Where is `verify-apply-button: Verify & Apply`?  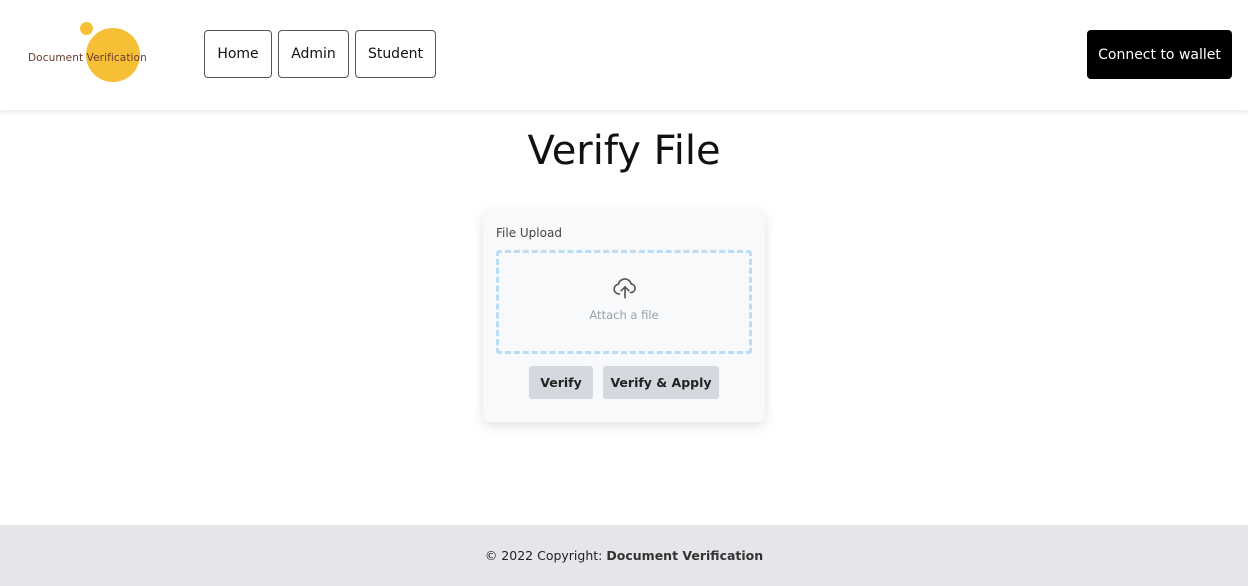 verify-apply-button: Verify & Apply is located at coordinates (661, 382).